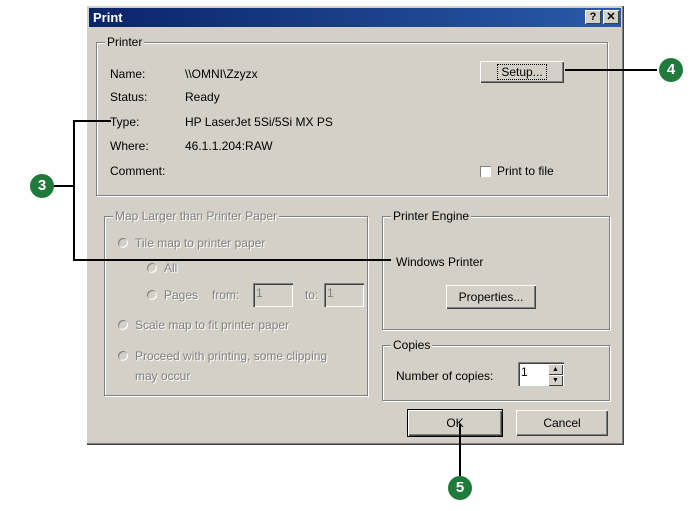 This screenshot has height=511, width=691. Describe the element at coordinates (128, 74) in the screenshot. I see `name-label: Name:` at that location.